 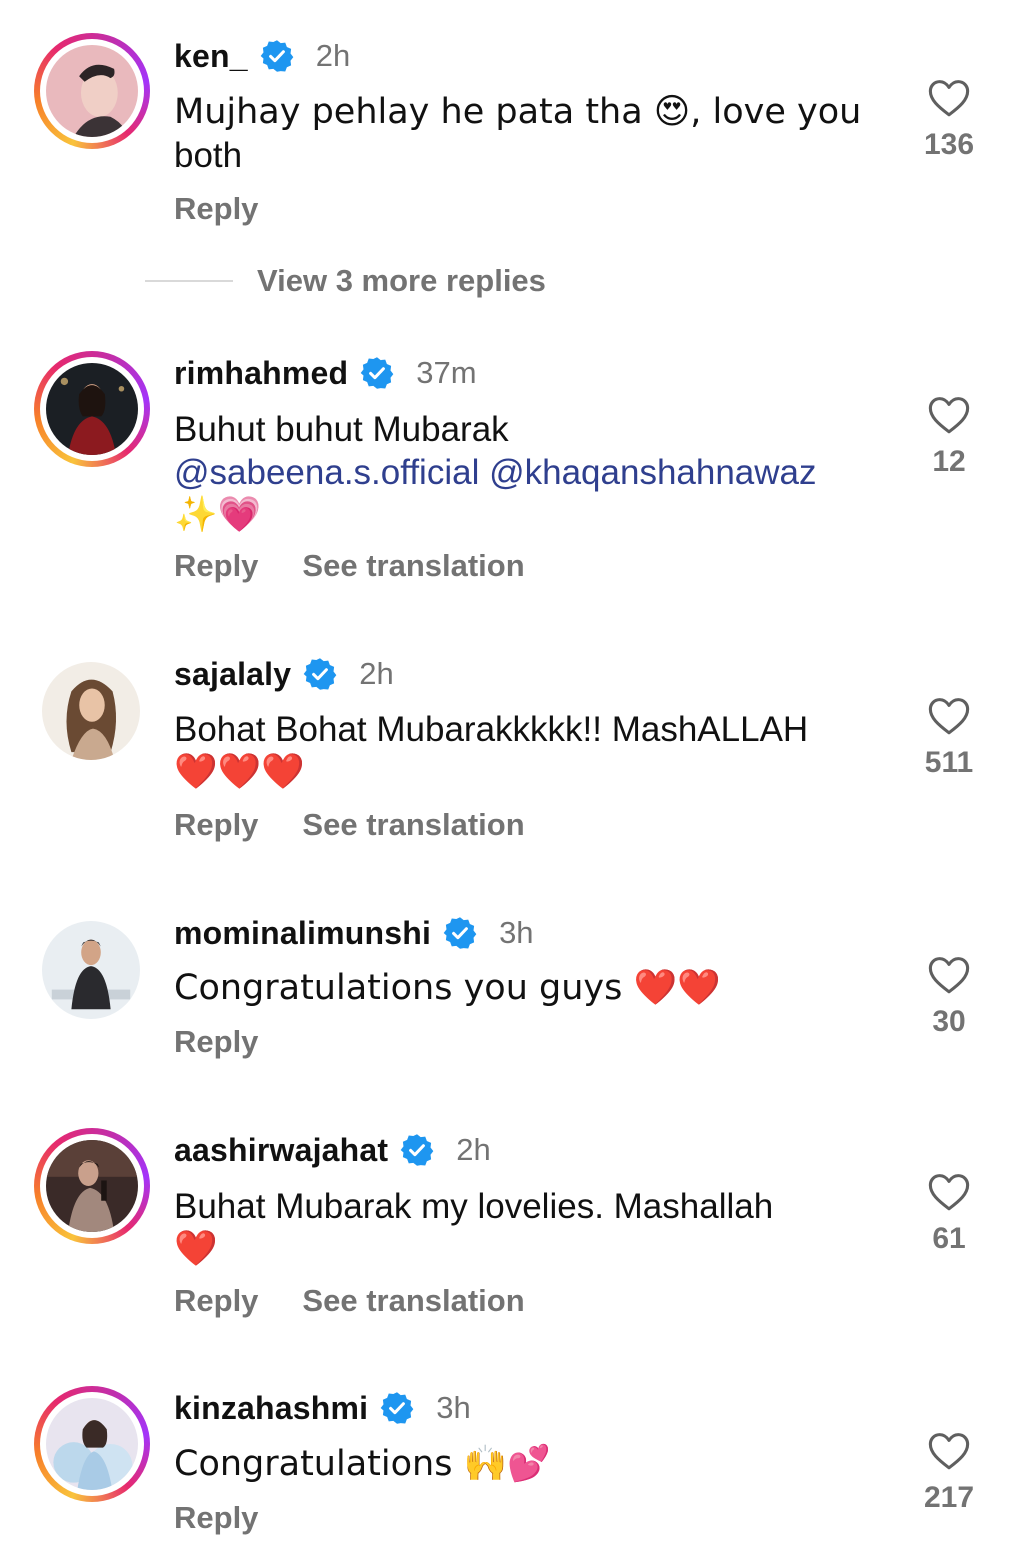 What do you see at coordinates (474, 1228) in the screenshot?
I see `comment-text: Buhat Mubarak my lovelies. Mashallah ❤️` at bounding box center [474, 1228].